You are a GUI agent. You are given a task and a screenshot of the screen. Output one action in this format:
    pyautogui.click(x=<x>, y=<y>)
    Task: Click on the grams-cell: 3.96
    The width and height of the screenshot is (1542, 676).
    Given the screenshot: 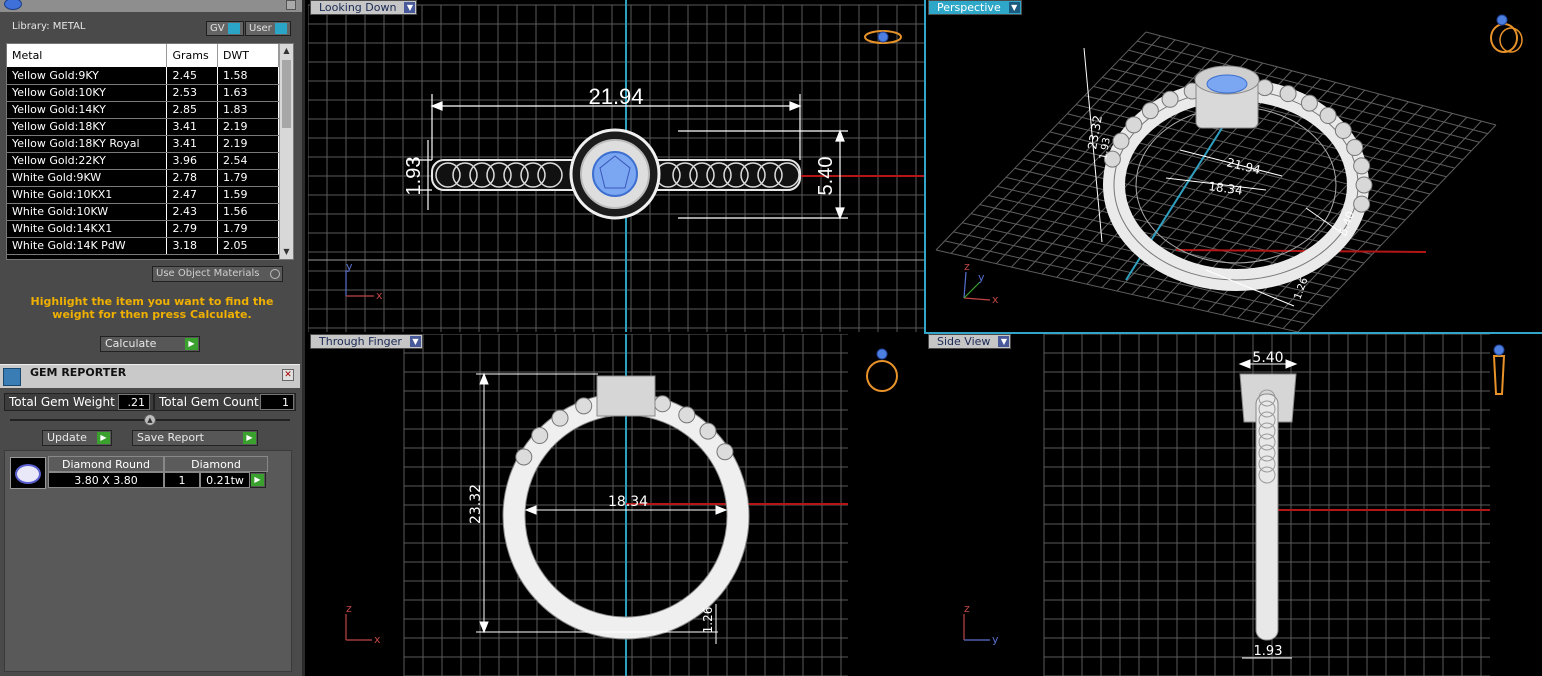 What is the action you would take?
    pyautogui.click(x=192, y=161)
    